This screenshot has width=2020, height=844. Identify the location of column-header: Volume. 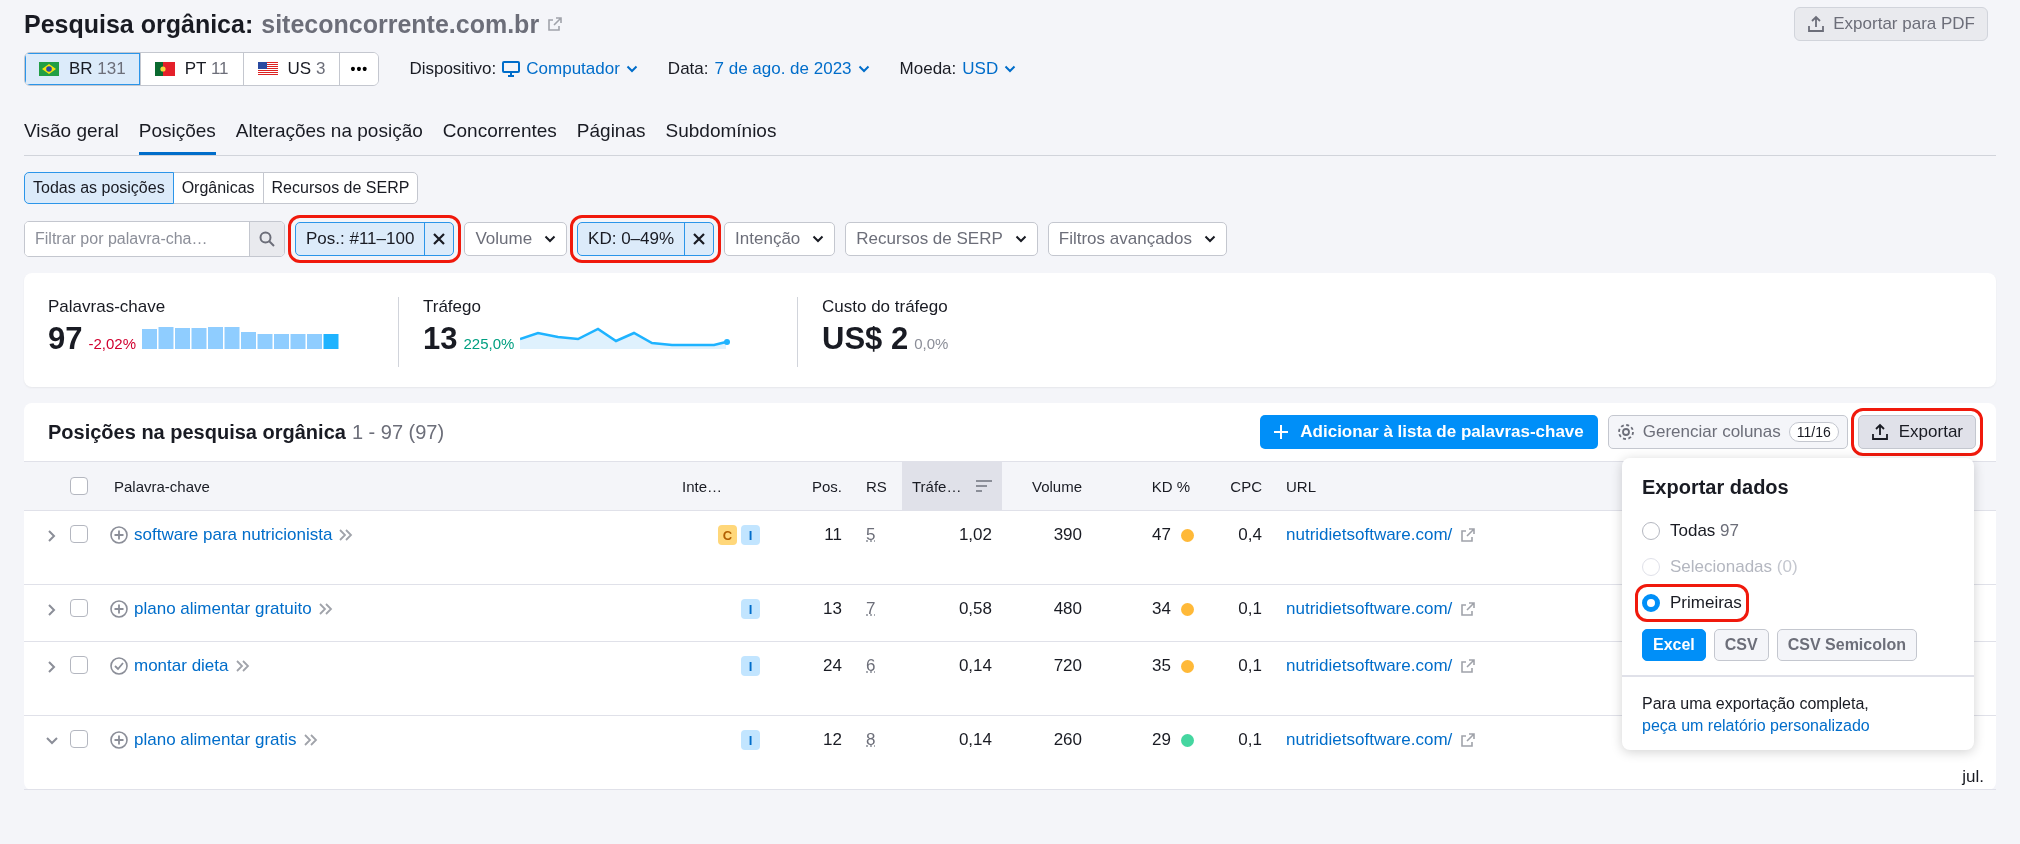
(1059, 486).